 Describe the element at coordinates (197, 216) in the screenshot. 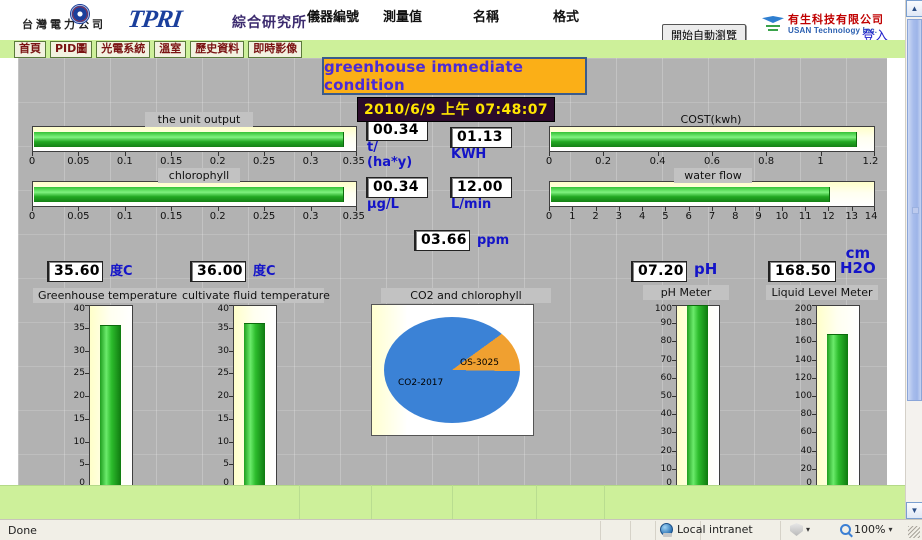

I see `gauge-chlorophyll-axis: 0 0.05 0.1 0.15 0.2 0.25 0.3 0.35` at that location.